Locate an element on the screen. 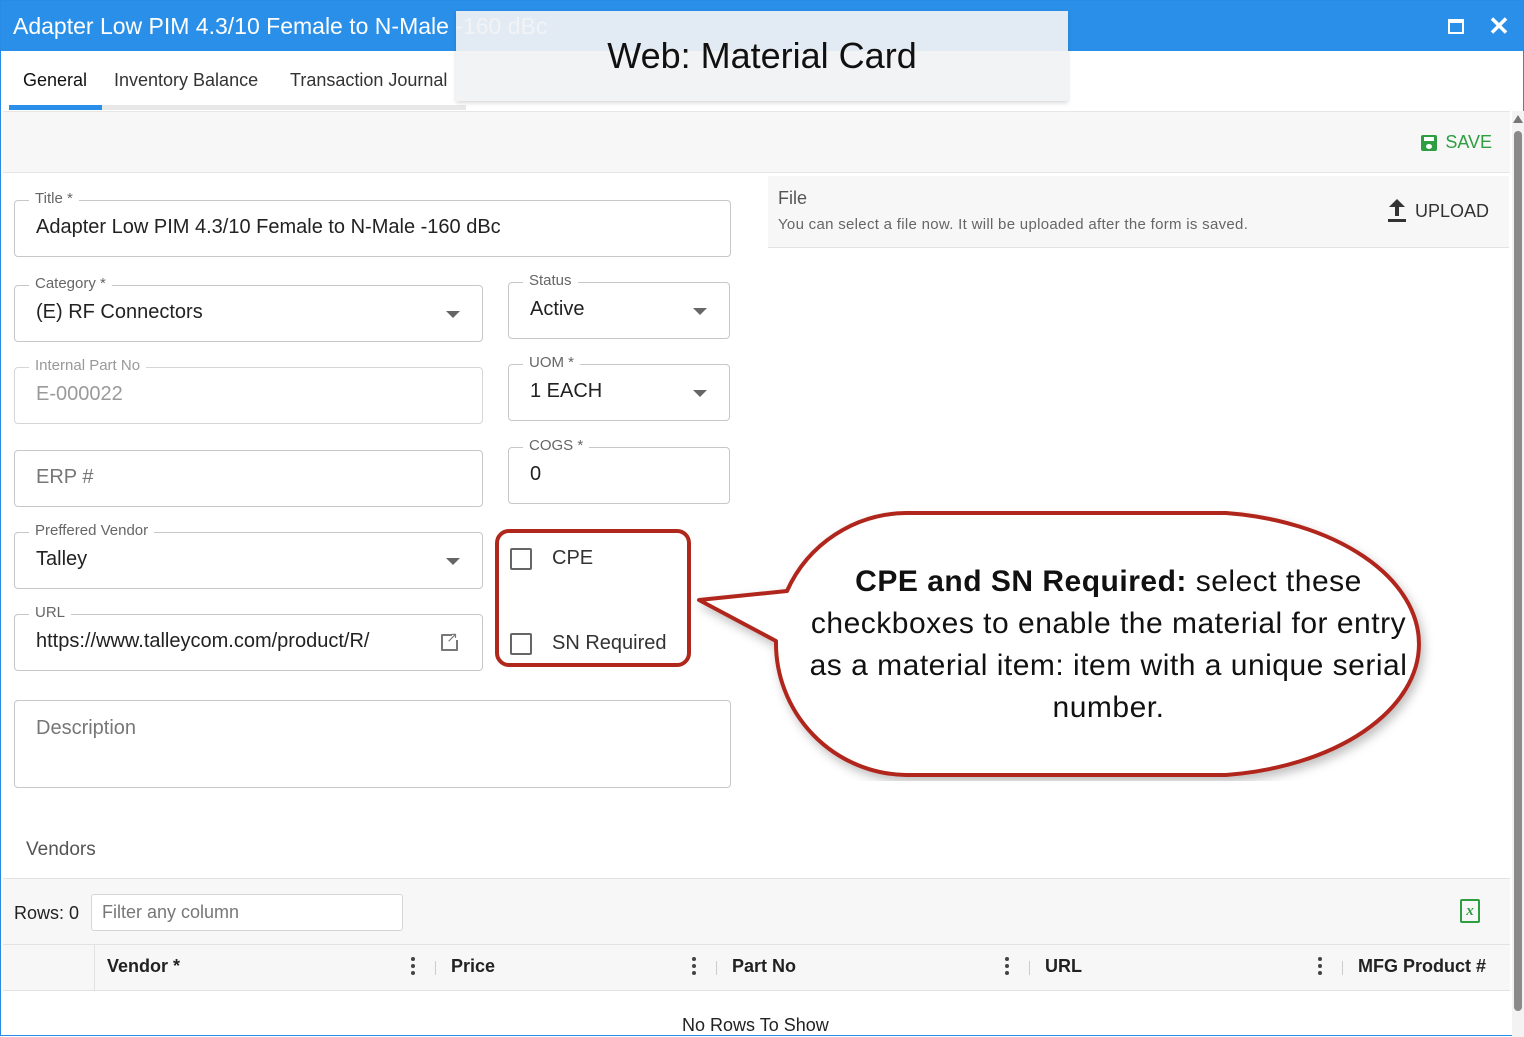  upload-label: UPLOAD is located at coordinates (1451, 210).